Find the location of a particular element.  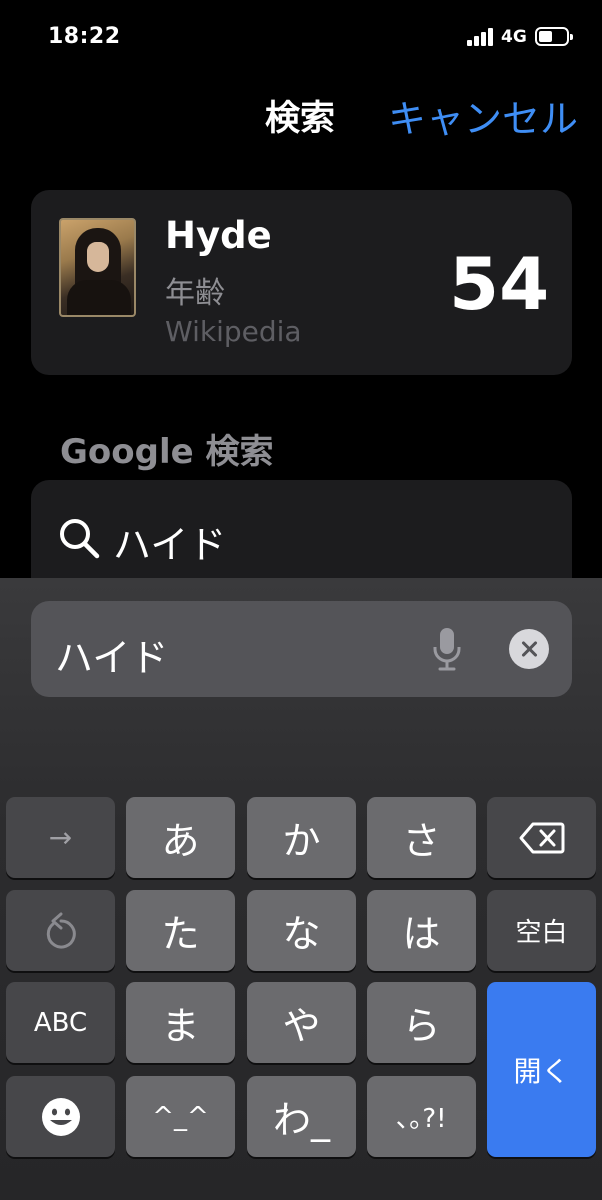

key-ma: ま is located at coordinates (180, 1022).